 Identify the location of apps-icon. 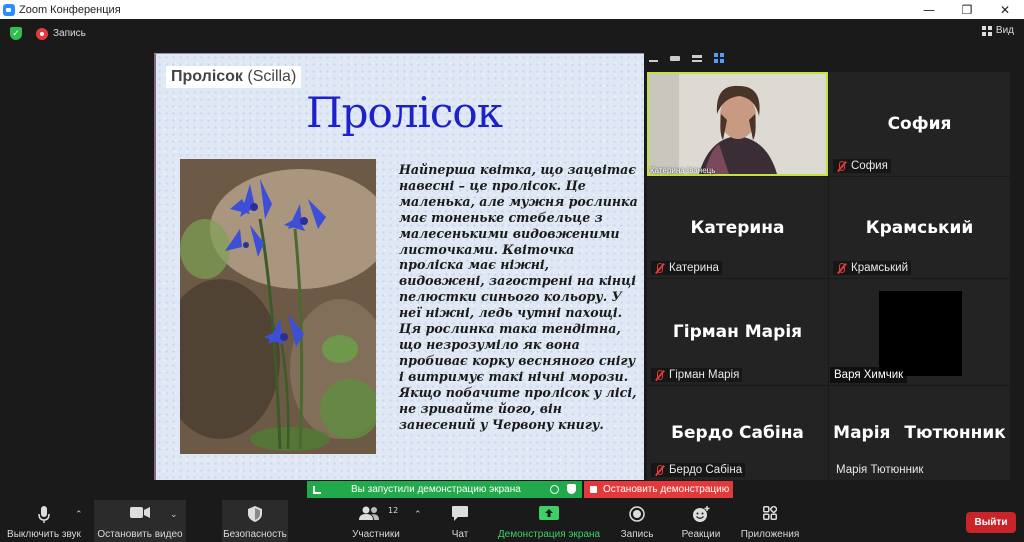
(770, 513).